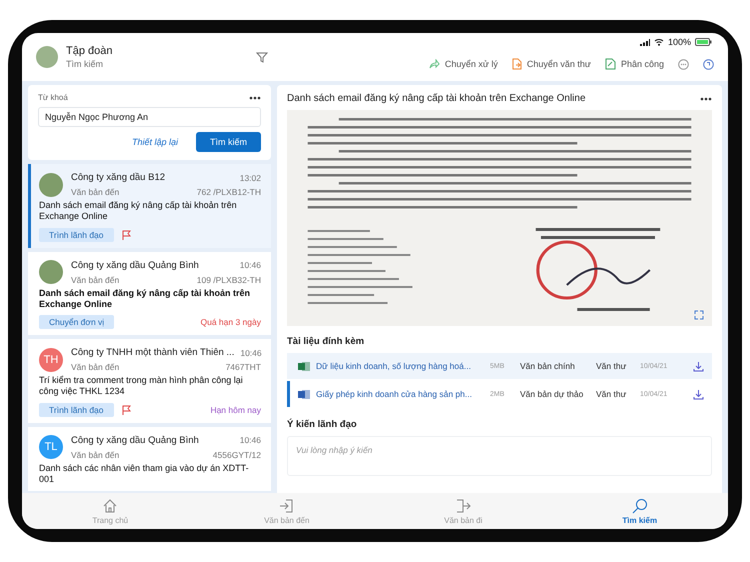 The image size is (750, 562). What do you see at coordinates (699, 315) in the screenshot?
I see `expand-icon` at bounding box center [699, 315].